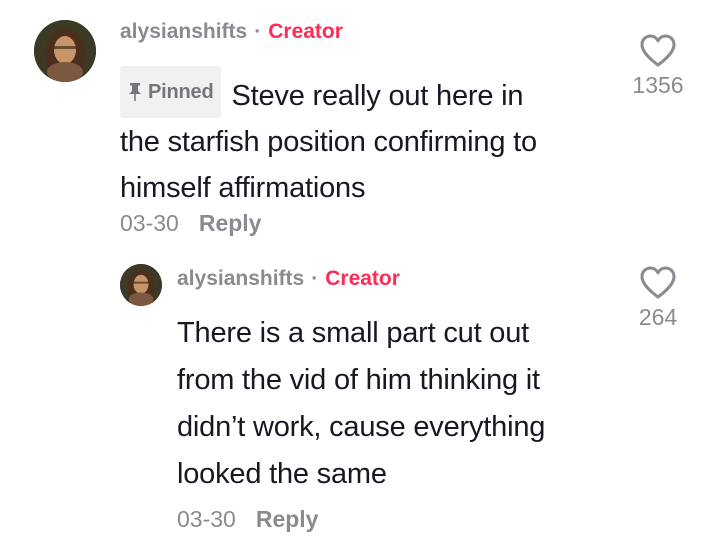 The image size is (720, 538). Describe the element at coordinates (658, 85) in the screenshot. I see `like-count: 1356` at that location.